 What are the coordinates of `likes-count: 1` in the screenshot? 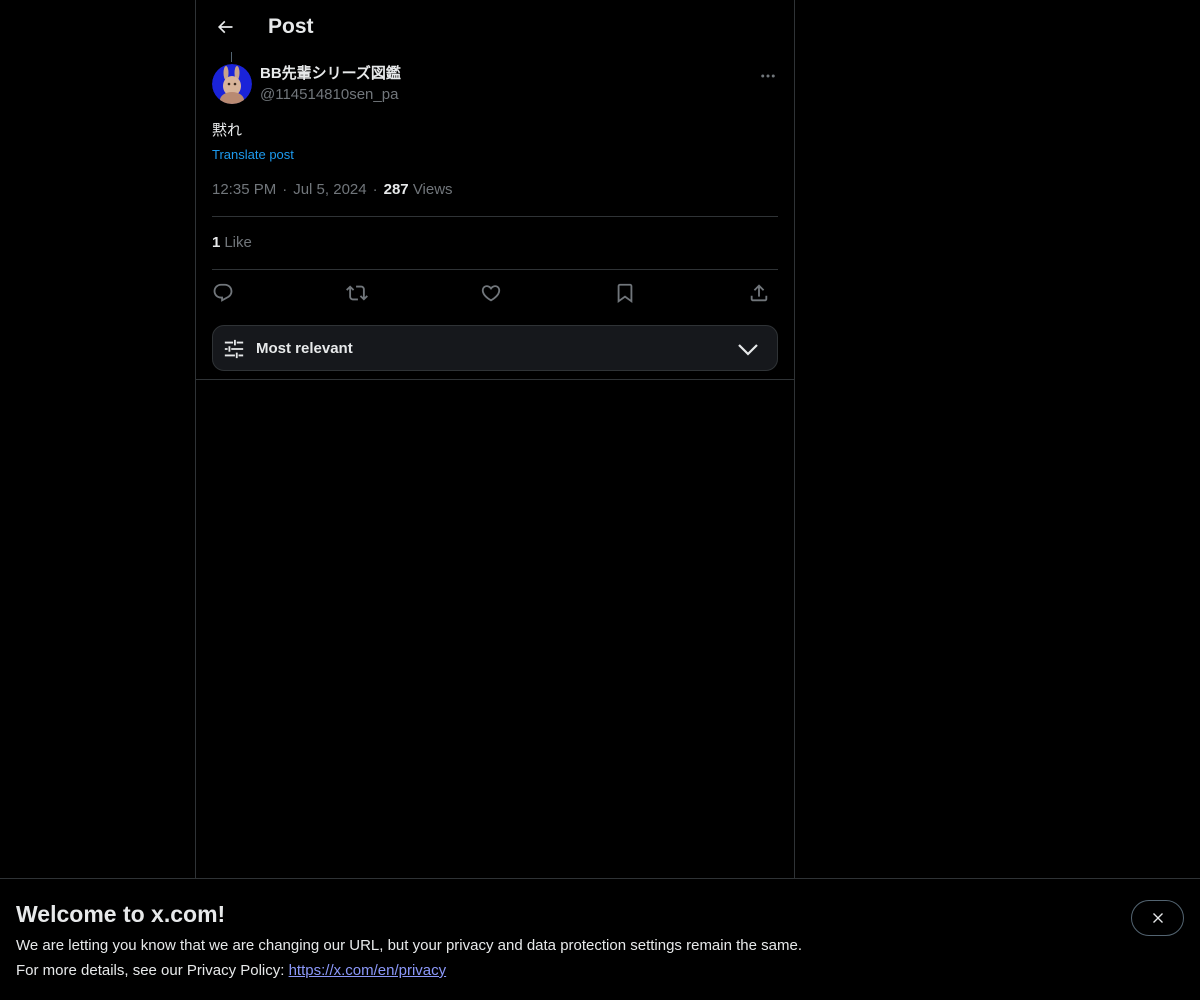 It's located at (216, 242).